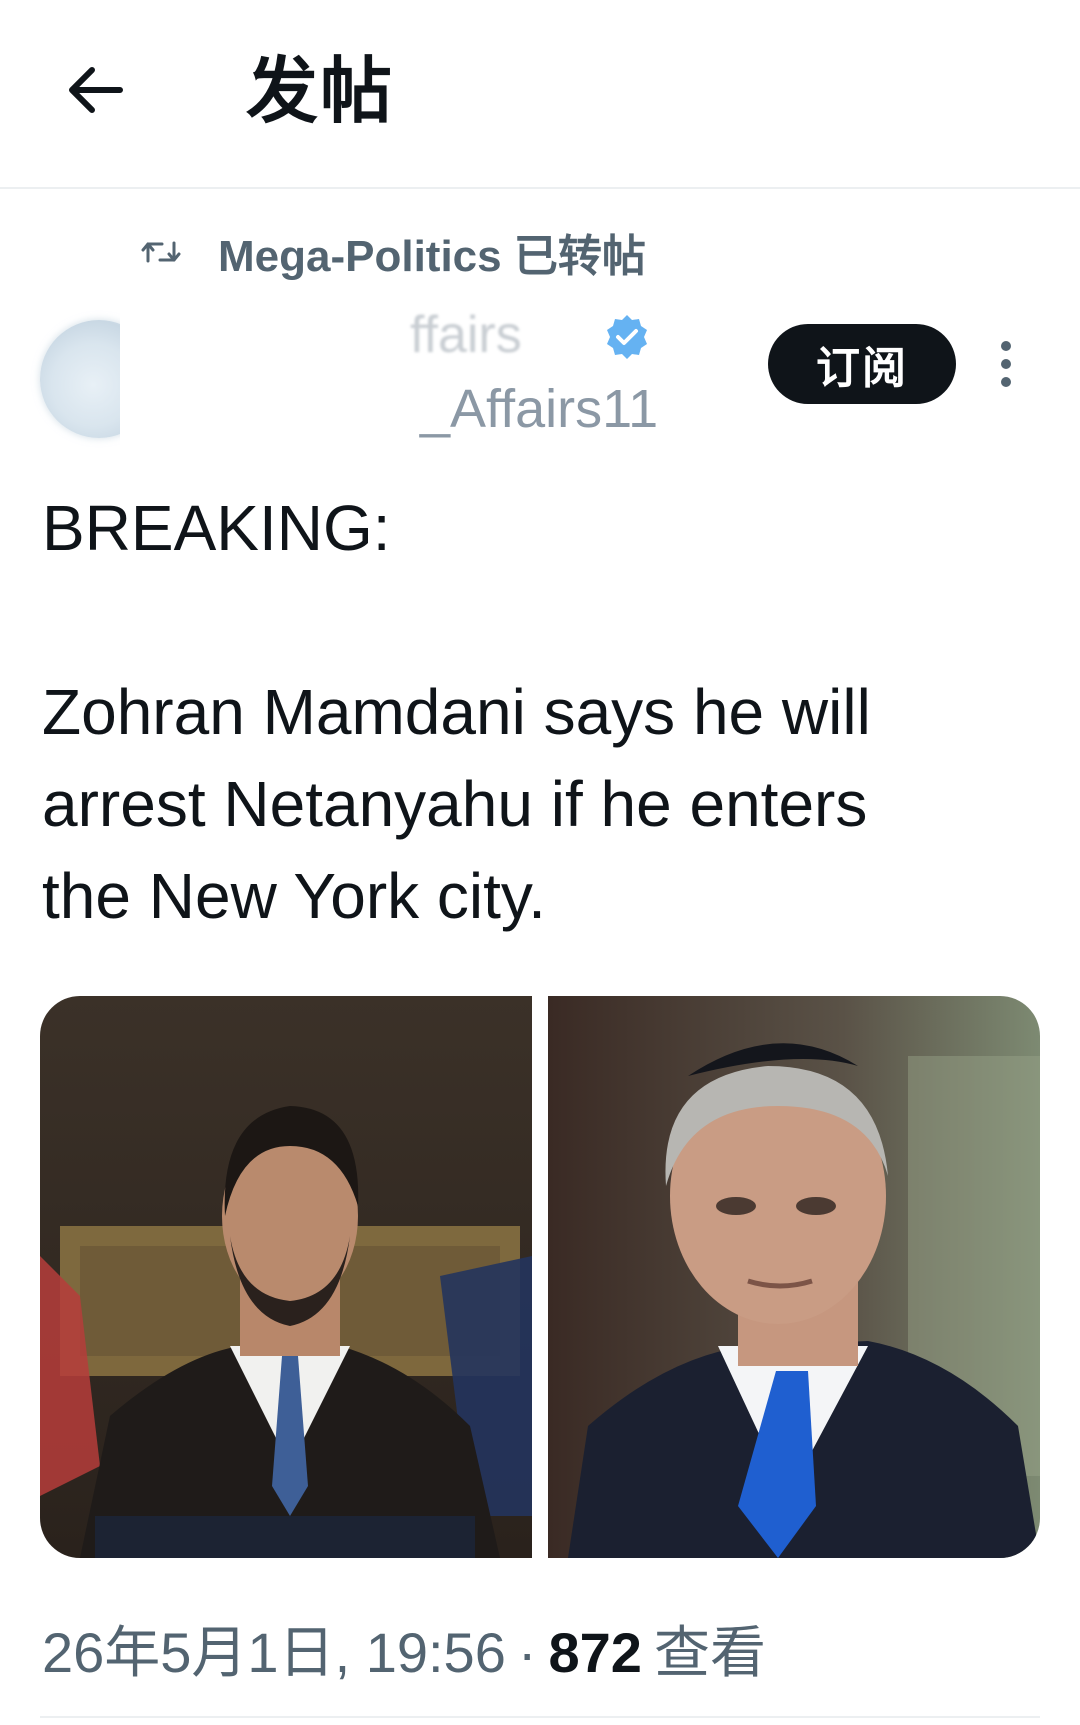  What do you see at coordinates (455, 804) in the screenshot?
I see `tweet-line: arrest Netanyahu if he enters` at bounding box center [455, 804].